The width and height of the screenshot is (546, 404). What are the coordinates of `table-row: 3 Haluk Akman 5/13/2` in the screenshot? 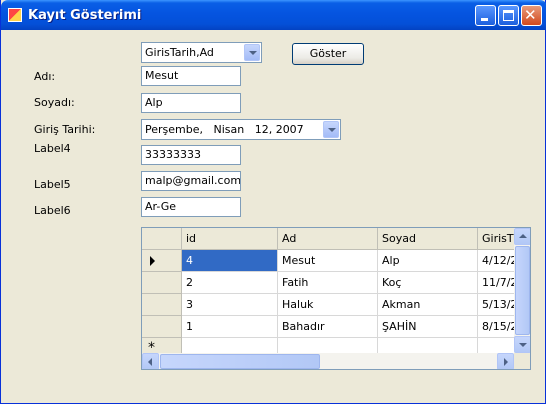 It's located at (328, 305).